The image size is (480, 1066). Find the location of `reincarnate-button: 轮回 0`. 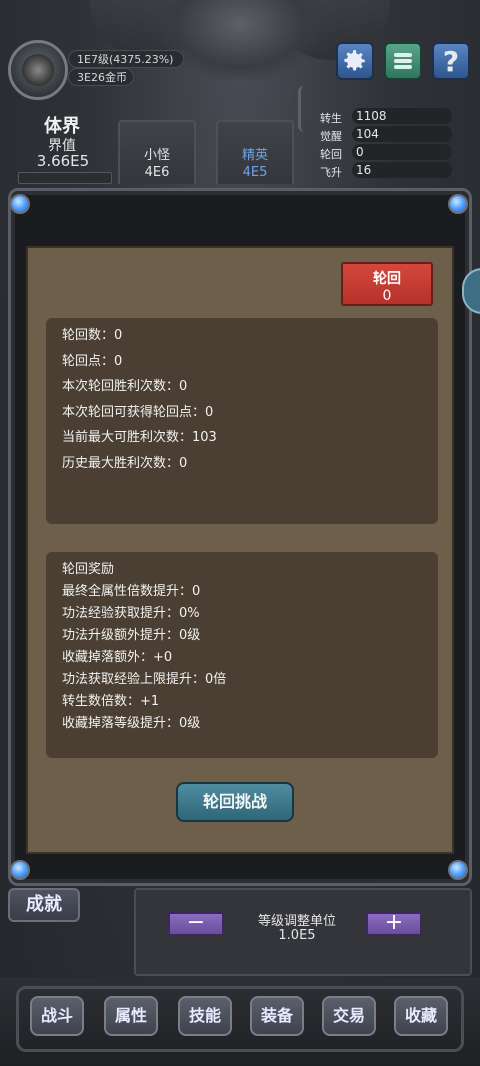

reincarnate-button: 轮回 0 is located at coordinates (387, 284).